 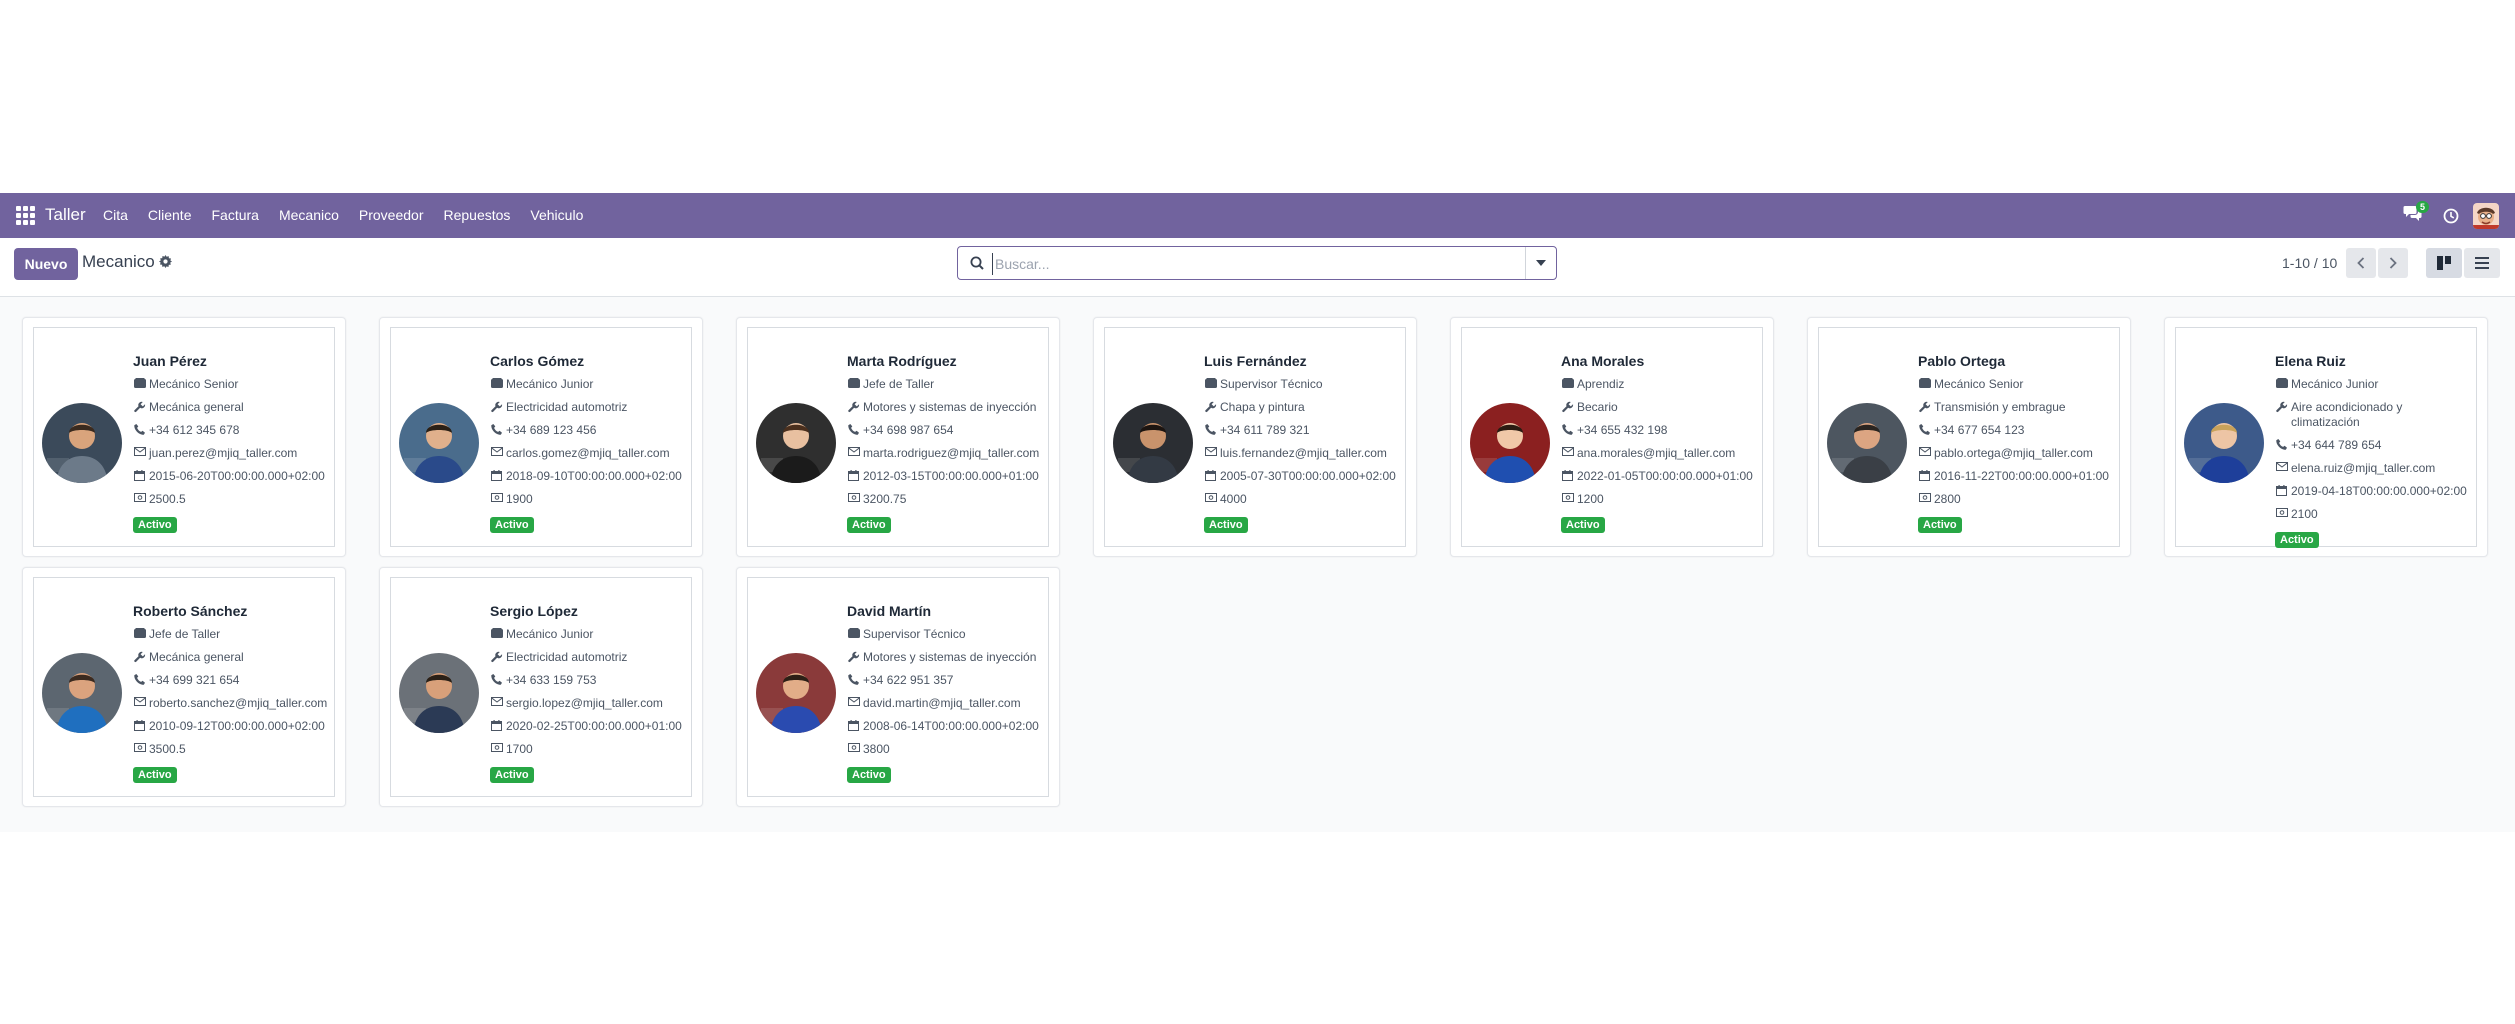 I want to click on pager-previous-button, so click(x=2361, y=263).